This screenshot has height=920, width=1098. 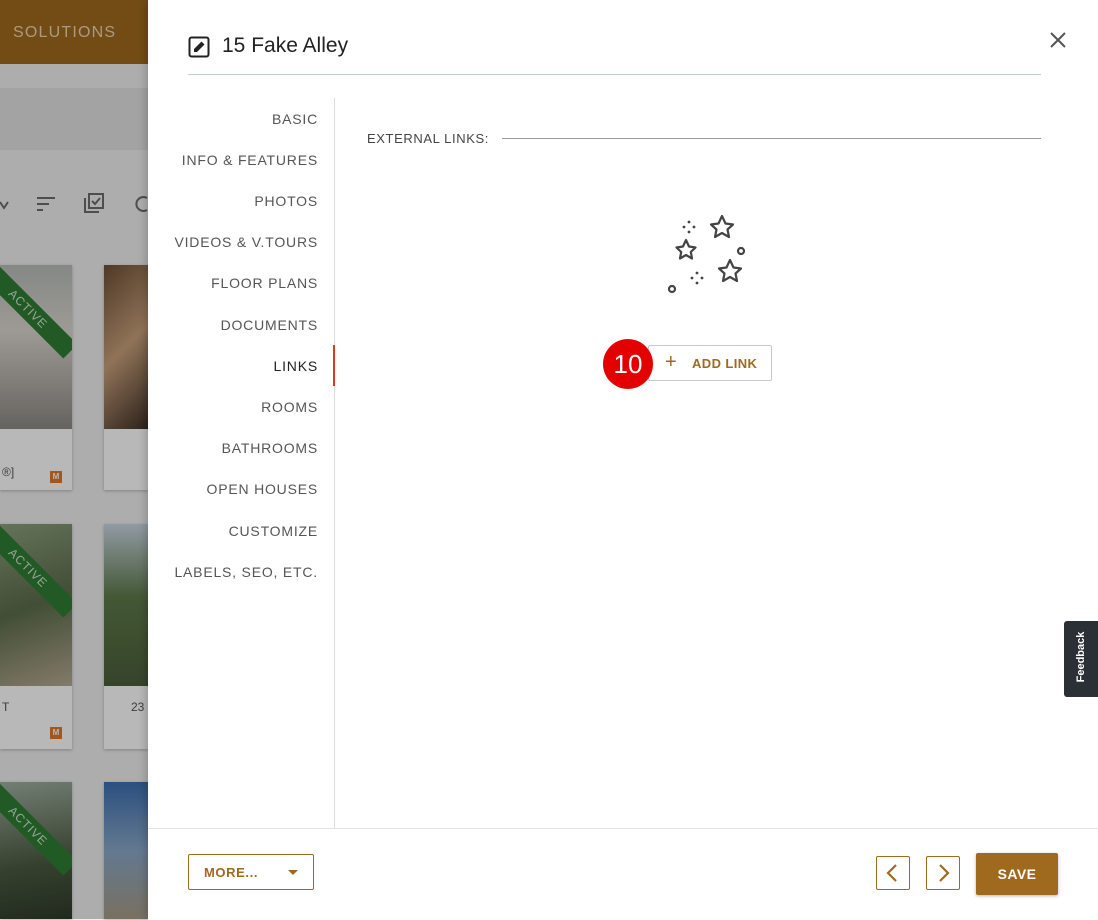 I want to click on nav-item-floor-plans: FLOOR PLANS, so click(x=264, y=283).